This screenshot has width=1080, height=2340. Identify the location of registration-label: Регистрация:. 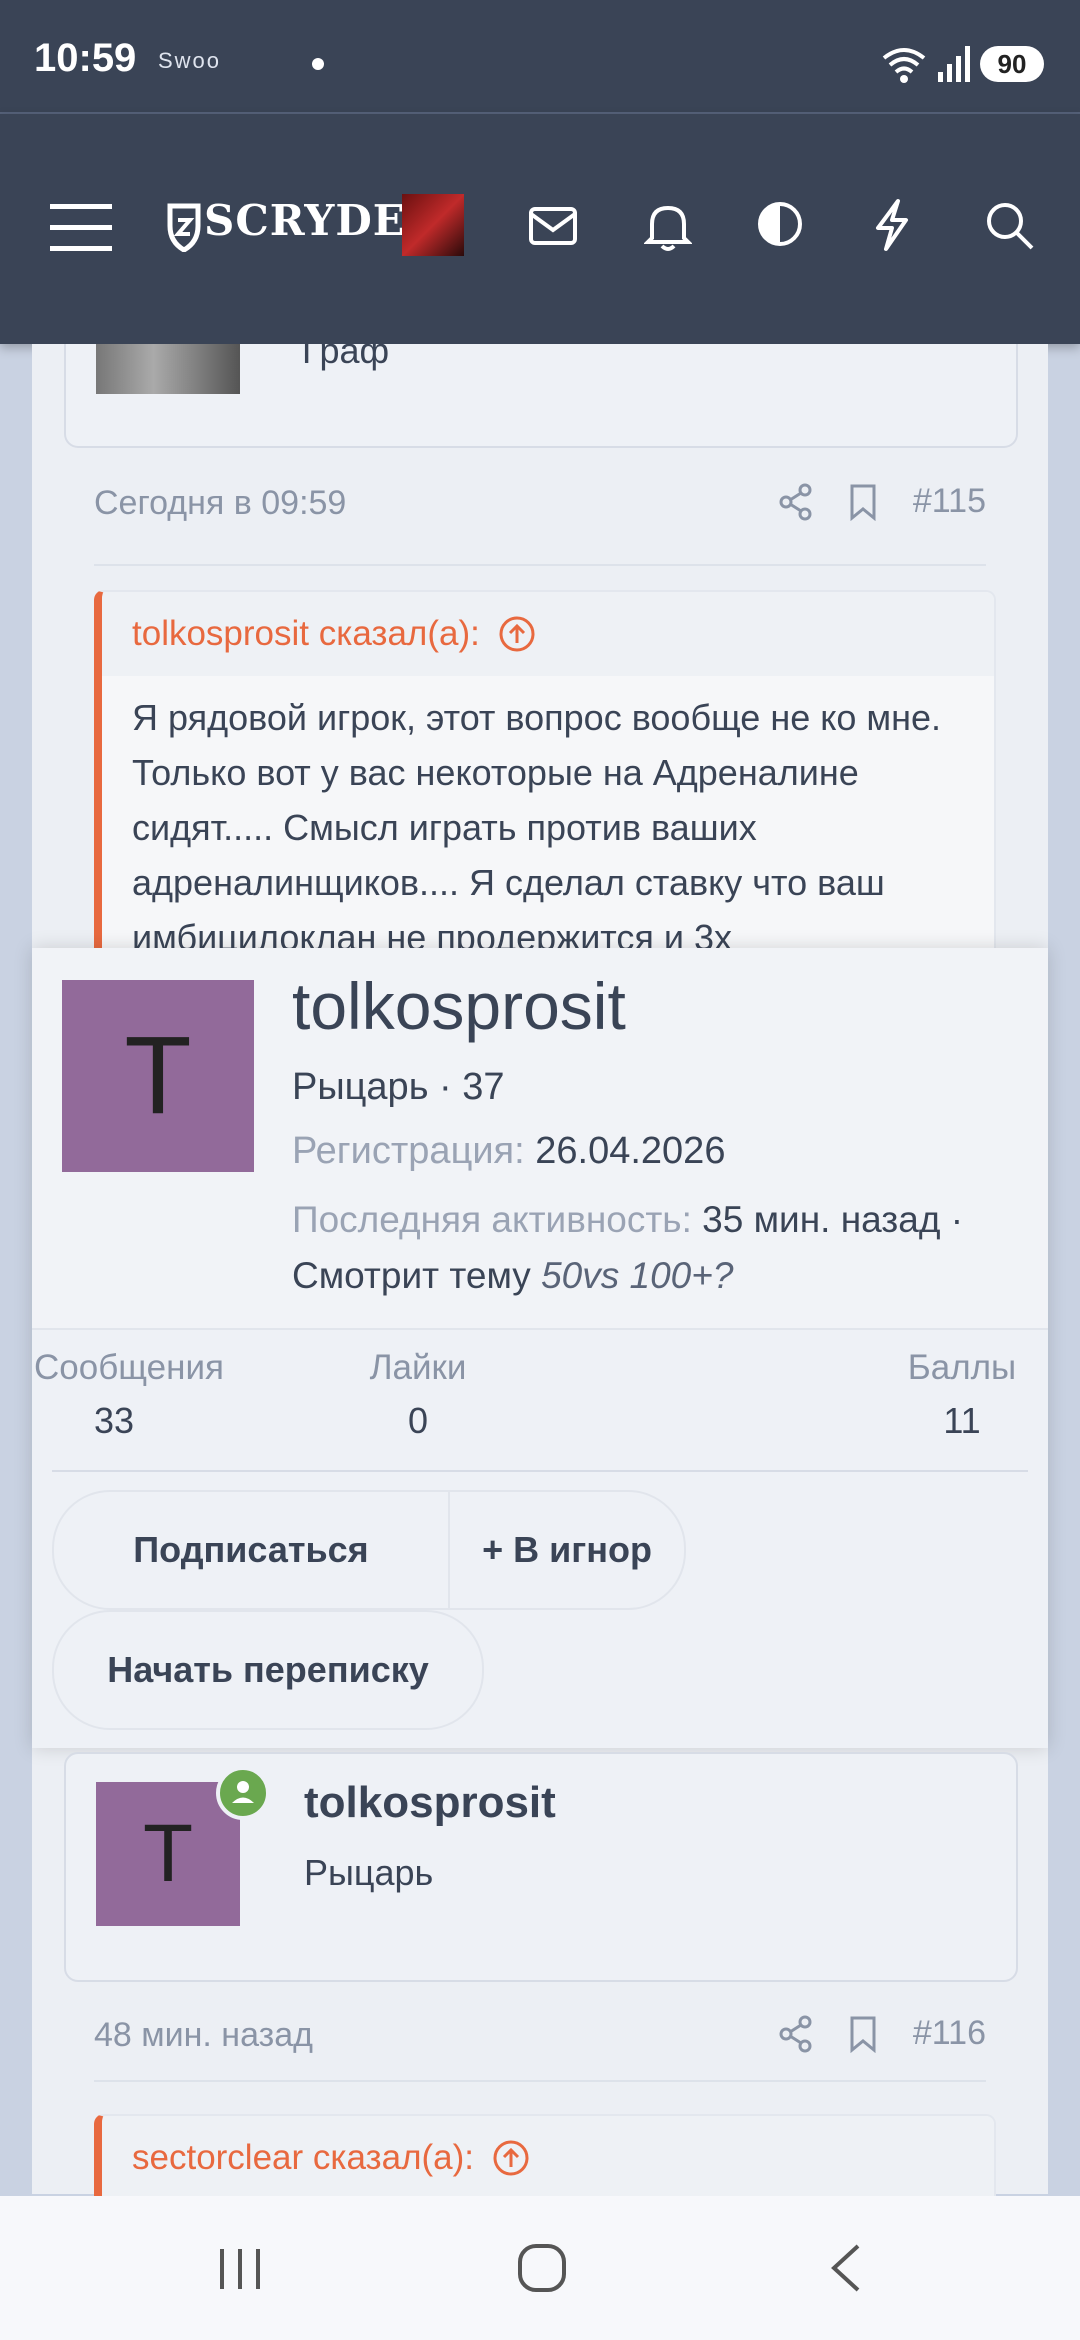
(408, 1151).